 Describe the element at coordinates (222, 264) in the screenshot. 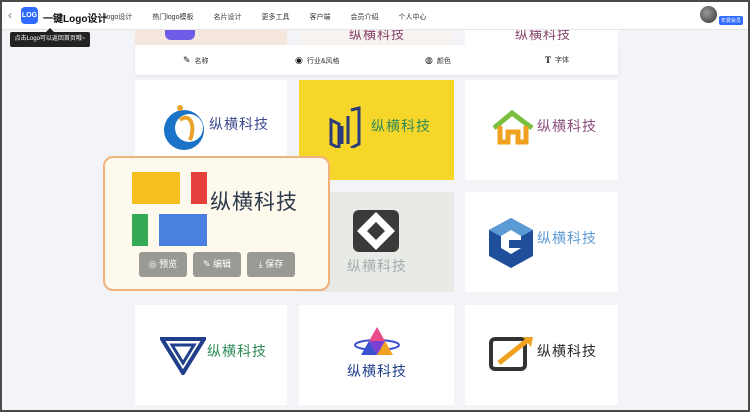

I see `button-label: 编辑` at that location.